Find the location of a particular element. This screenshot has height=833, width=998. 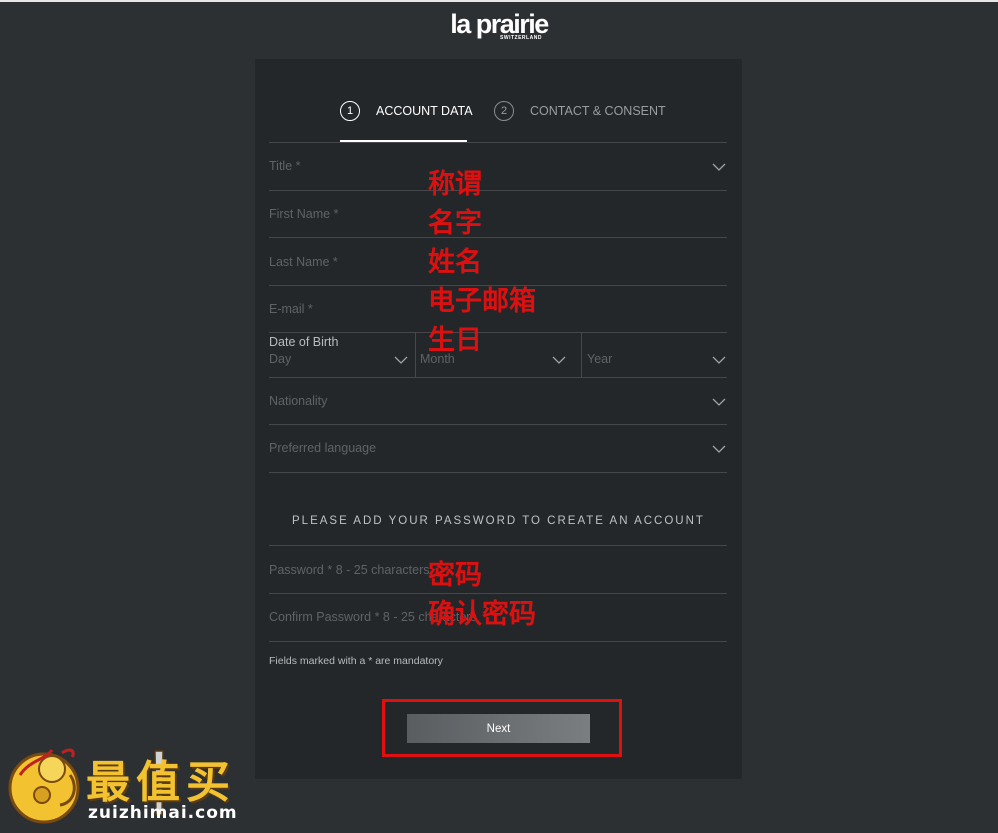

top-border is located at coordinates (499, 1).